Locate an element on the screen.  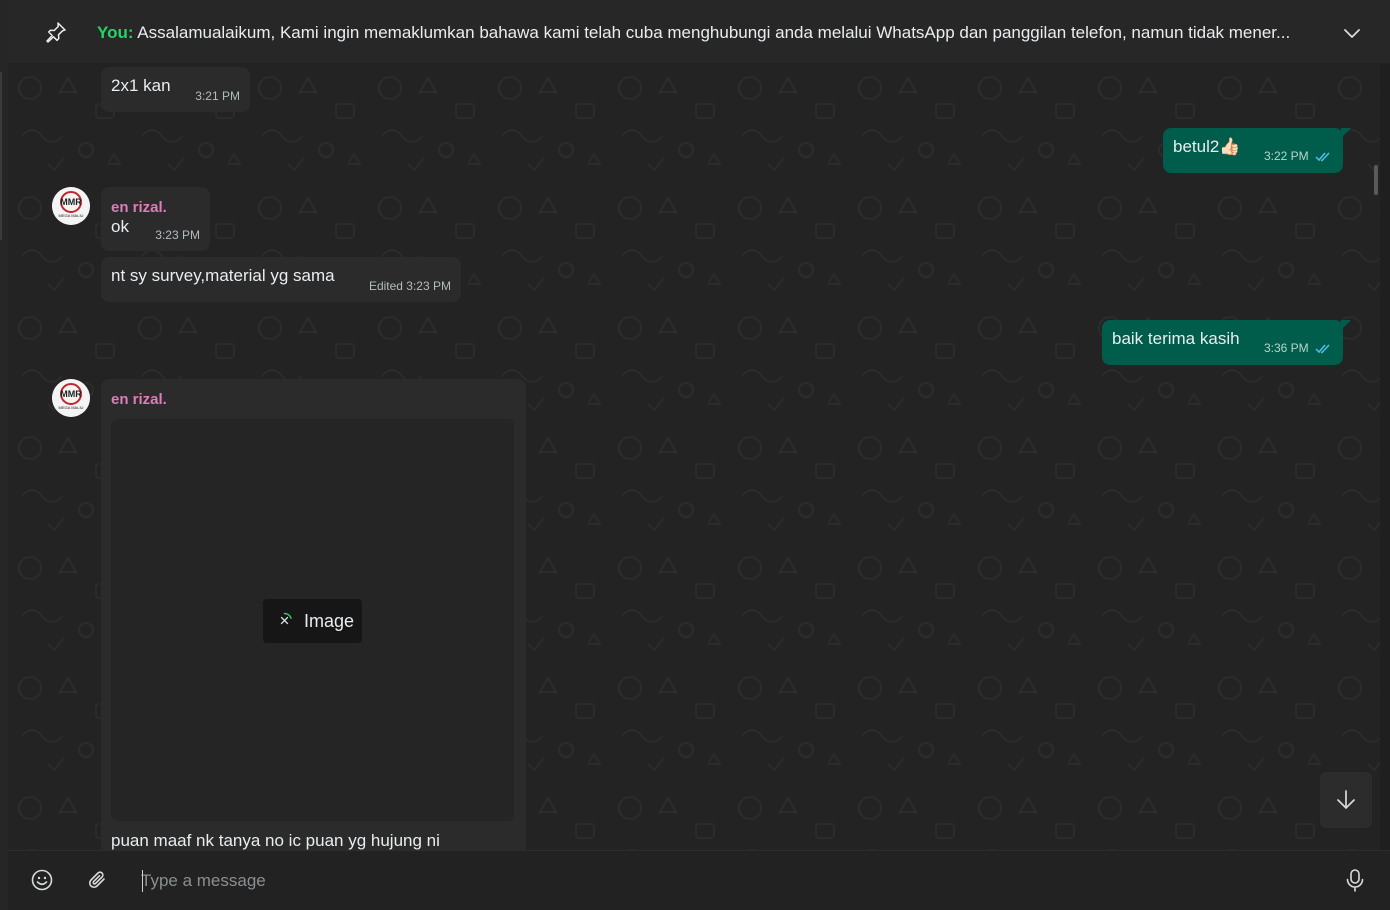
message-text: ok is located at coordinates (120, 226).